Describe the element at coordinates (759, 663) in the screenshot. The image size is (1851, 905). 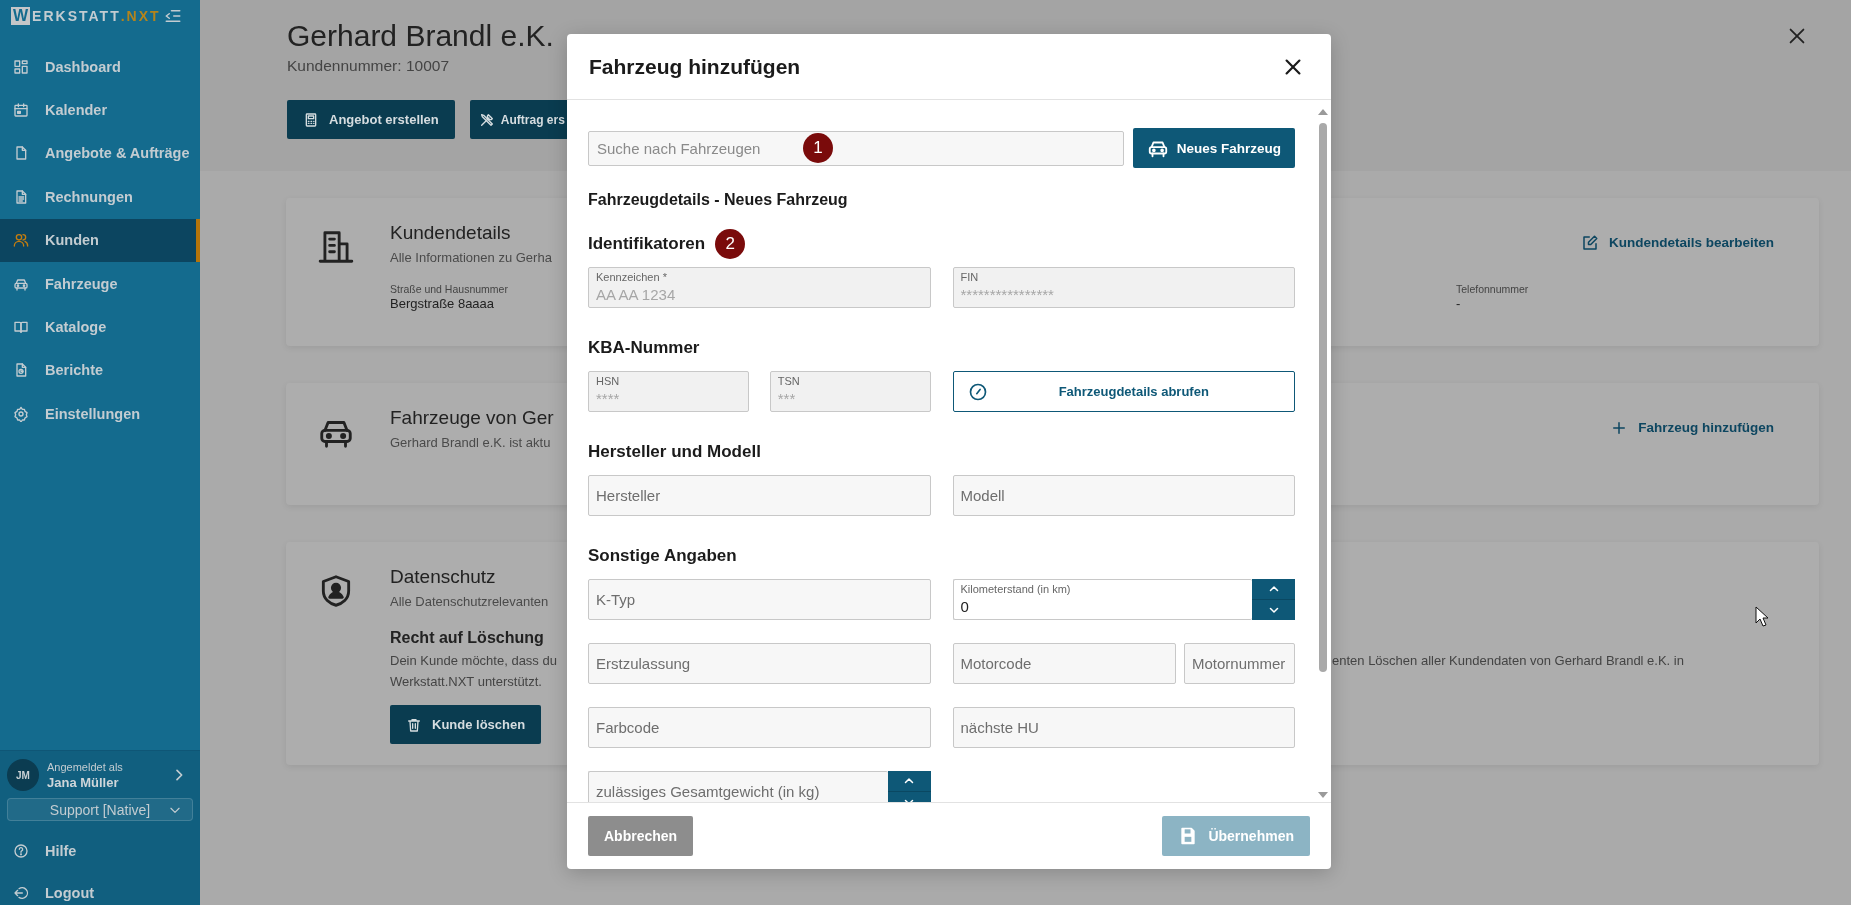
I see `text-field: Erstzulassung` at that location.